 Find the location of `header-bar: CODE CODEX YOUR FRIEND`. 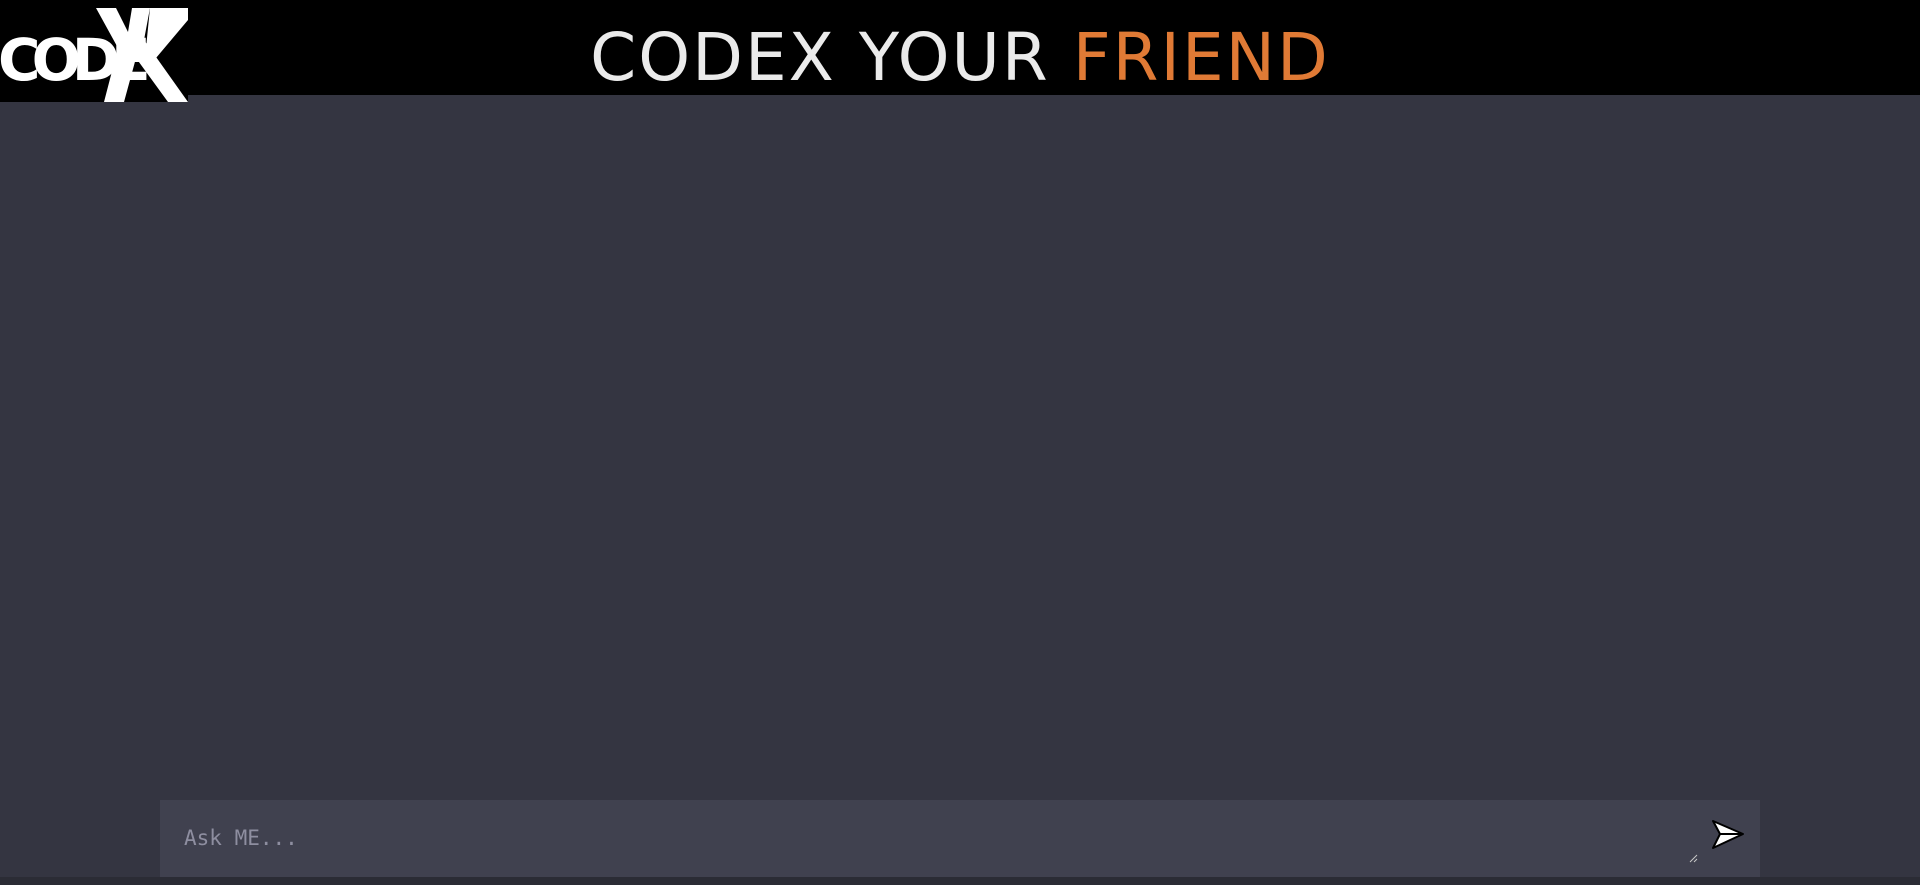

header-bar: CODE CODEX YOUR FRIEND is located at coordinates (960, 51).